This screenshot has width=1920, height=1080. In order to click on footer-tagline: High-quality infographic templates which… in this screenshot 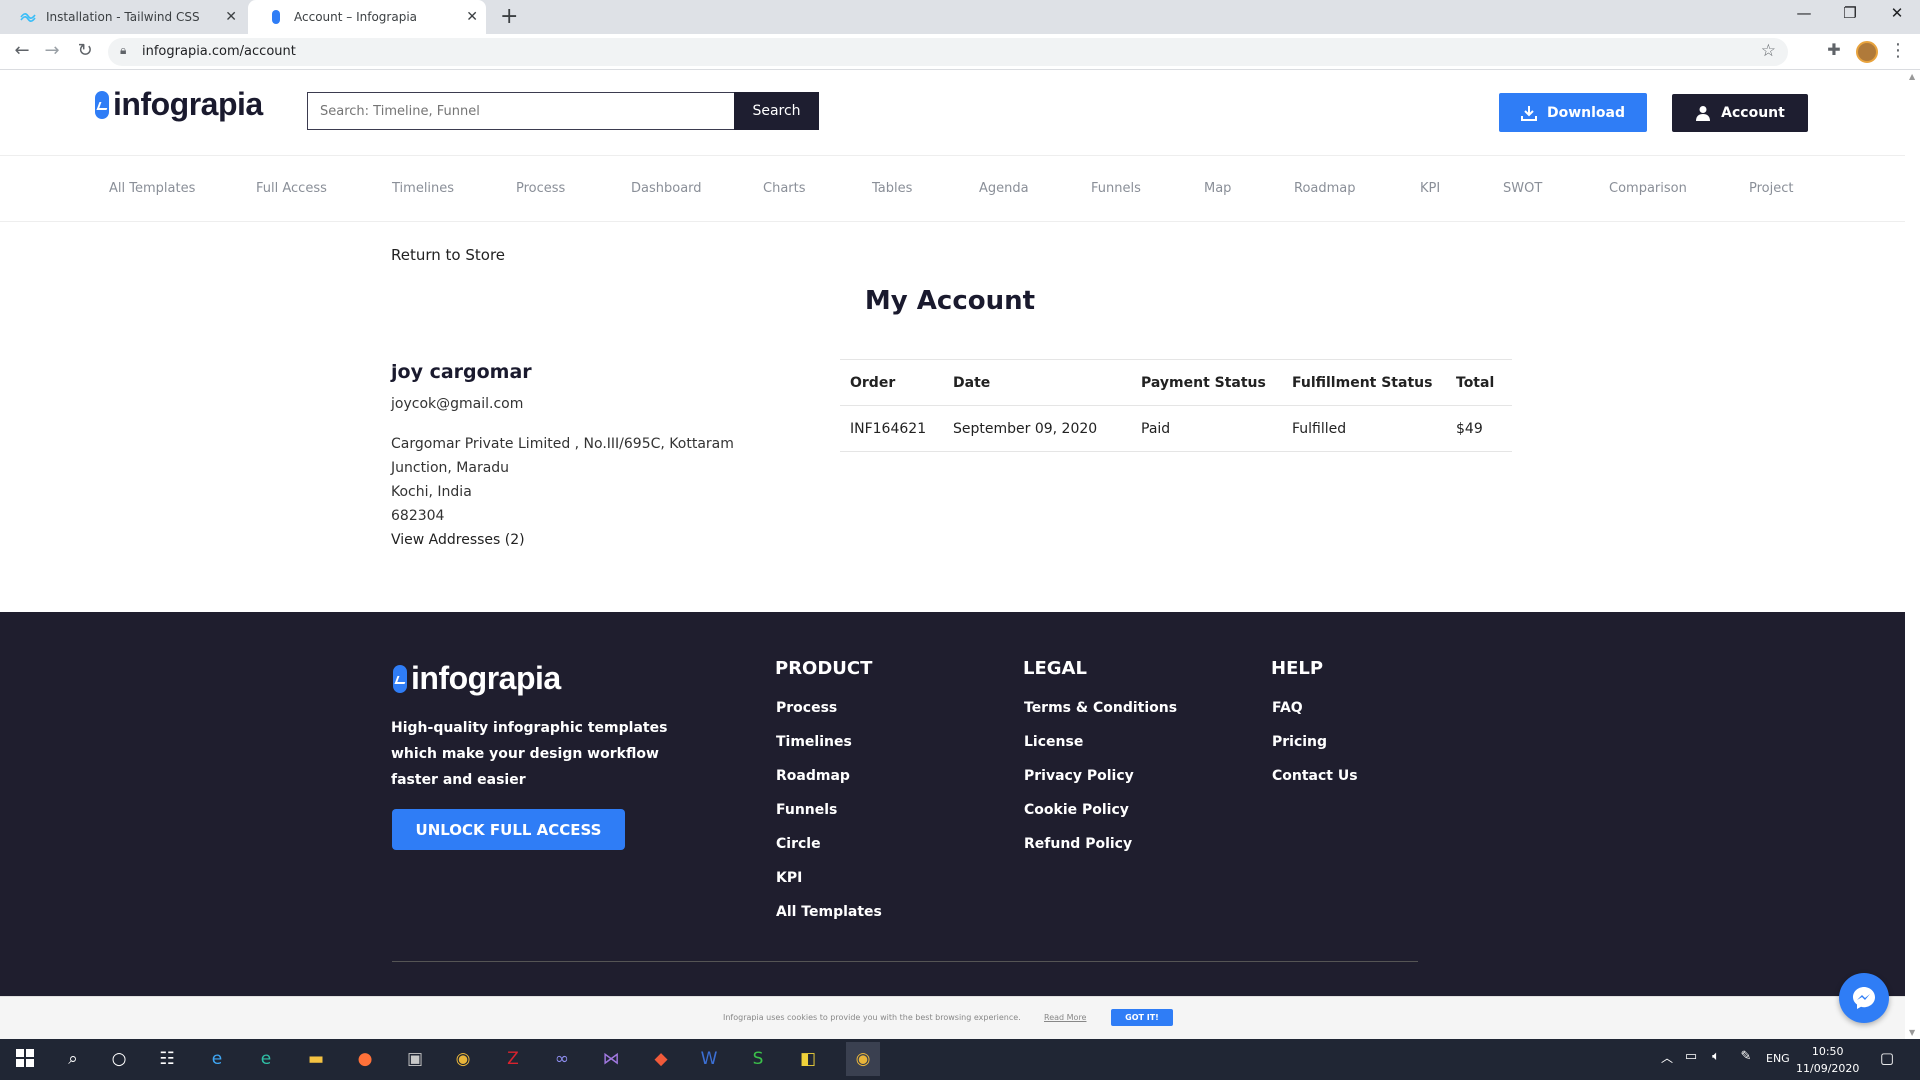, I will do `click(529, 754)`.